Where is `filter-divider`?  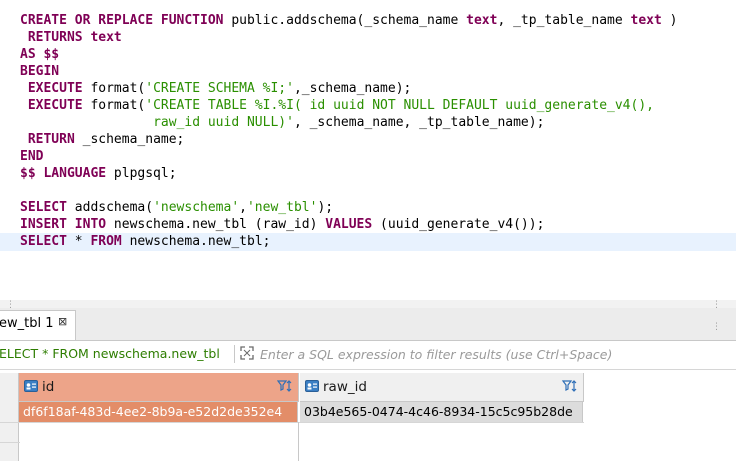 filter-divider is located at coordinates (234, 354).